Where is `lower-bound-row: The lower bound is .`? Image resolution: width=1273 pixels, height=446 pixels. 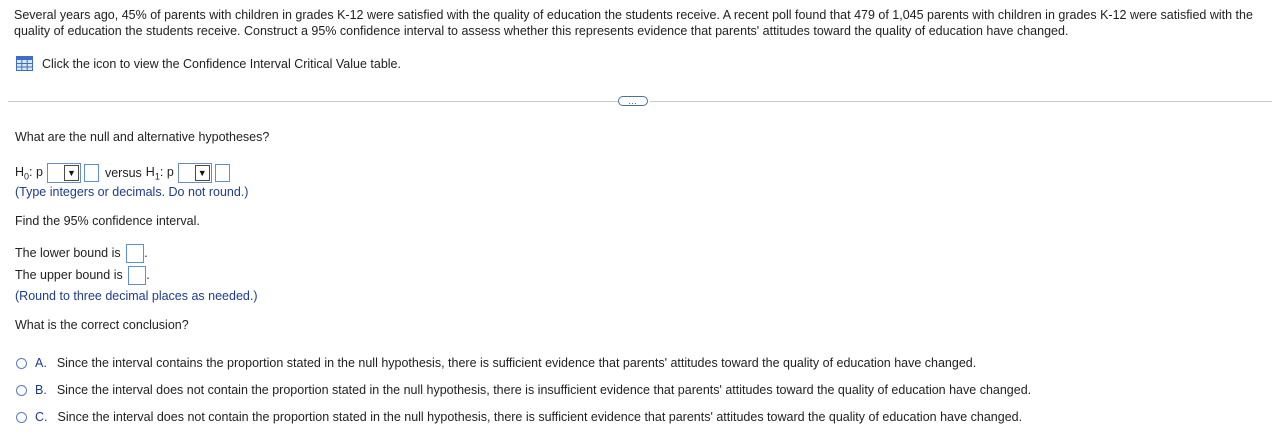 lower-bound-row: The lower bound is . is located at coordinates (81, 253).